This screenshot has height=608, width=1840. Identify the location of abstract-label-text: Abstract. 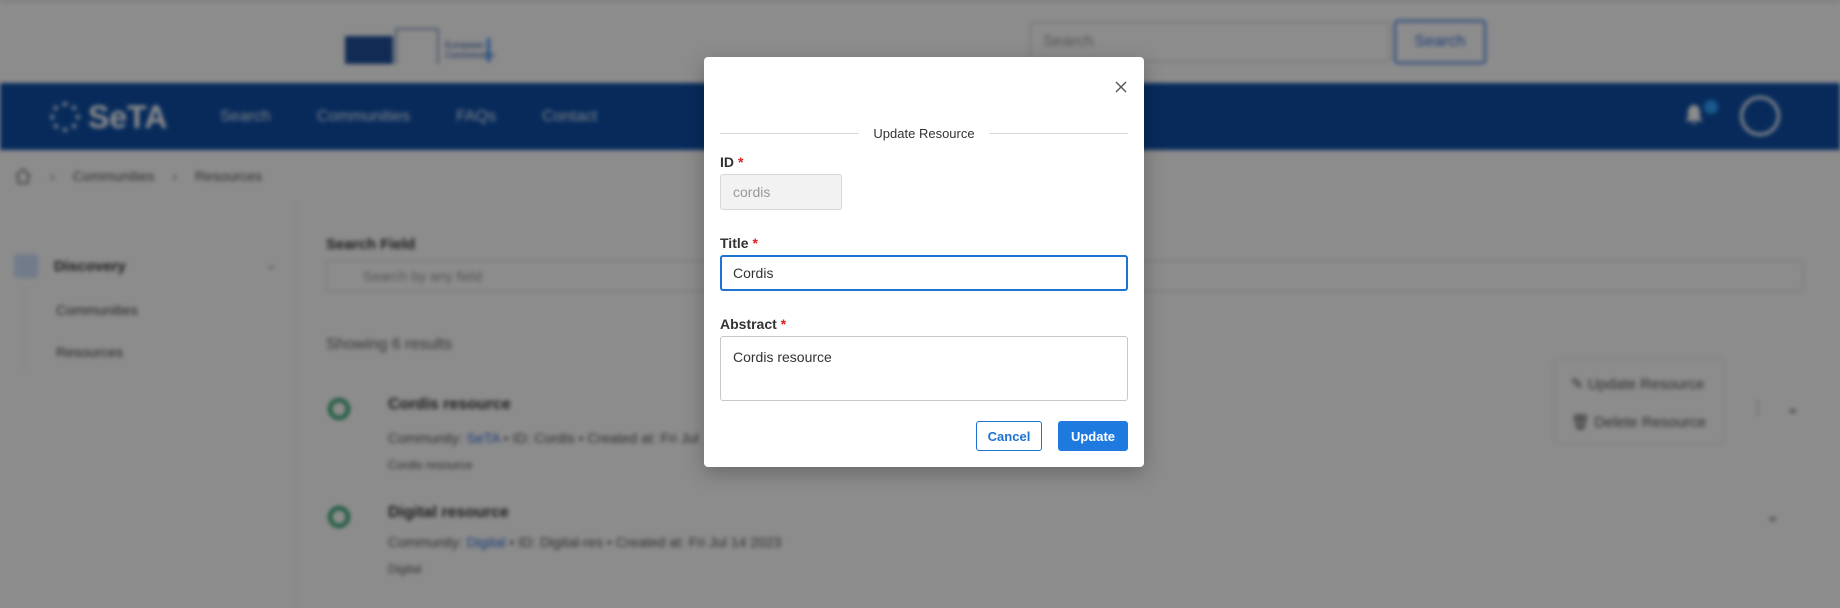
(748, 324).